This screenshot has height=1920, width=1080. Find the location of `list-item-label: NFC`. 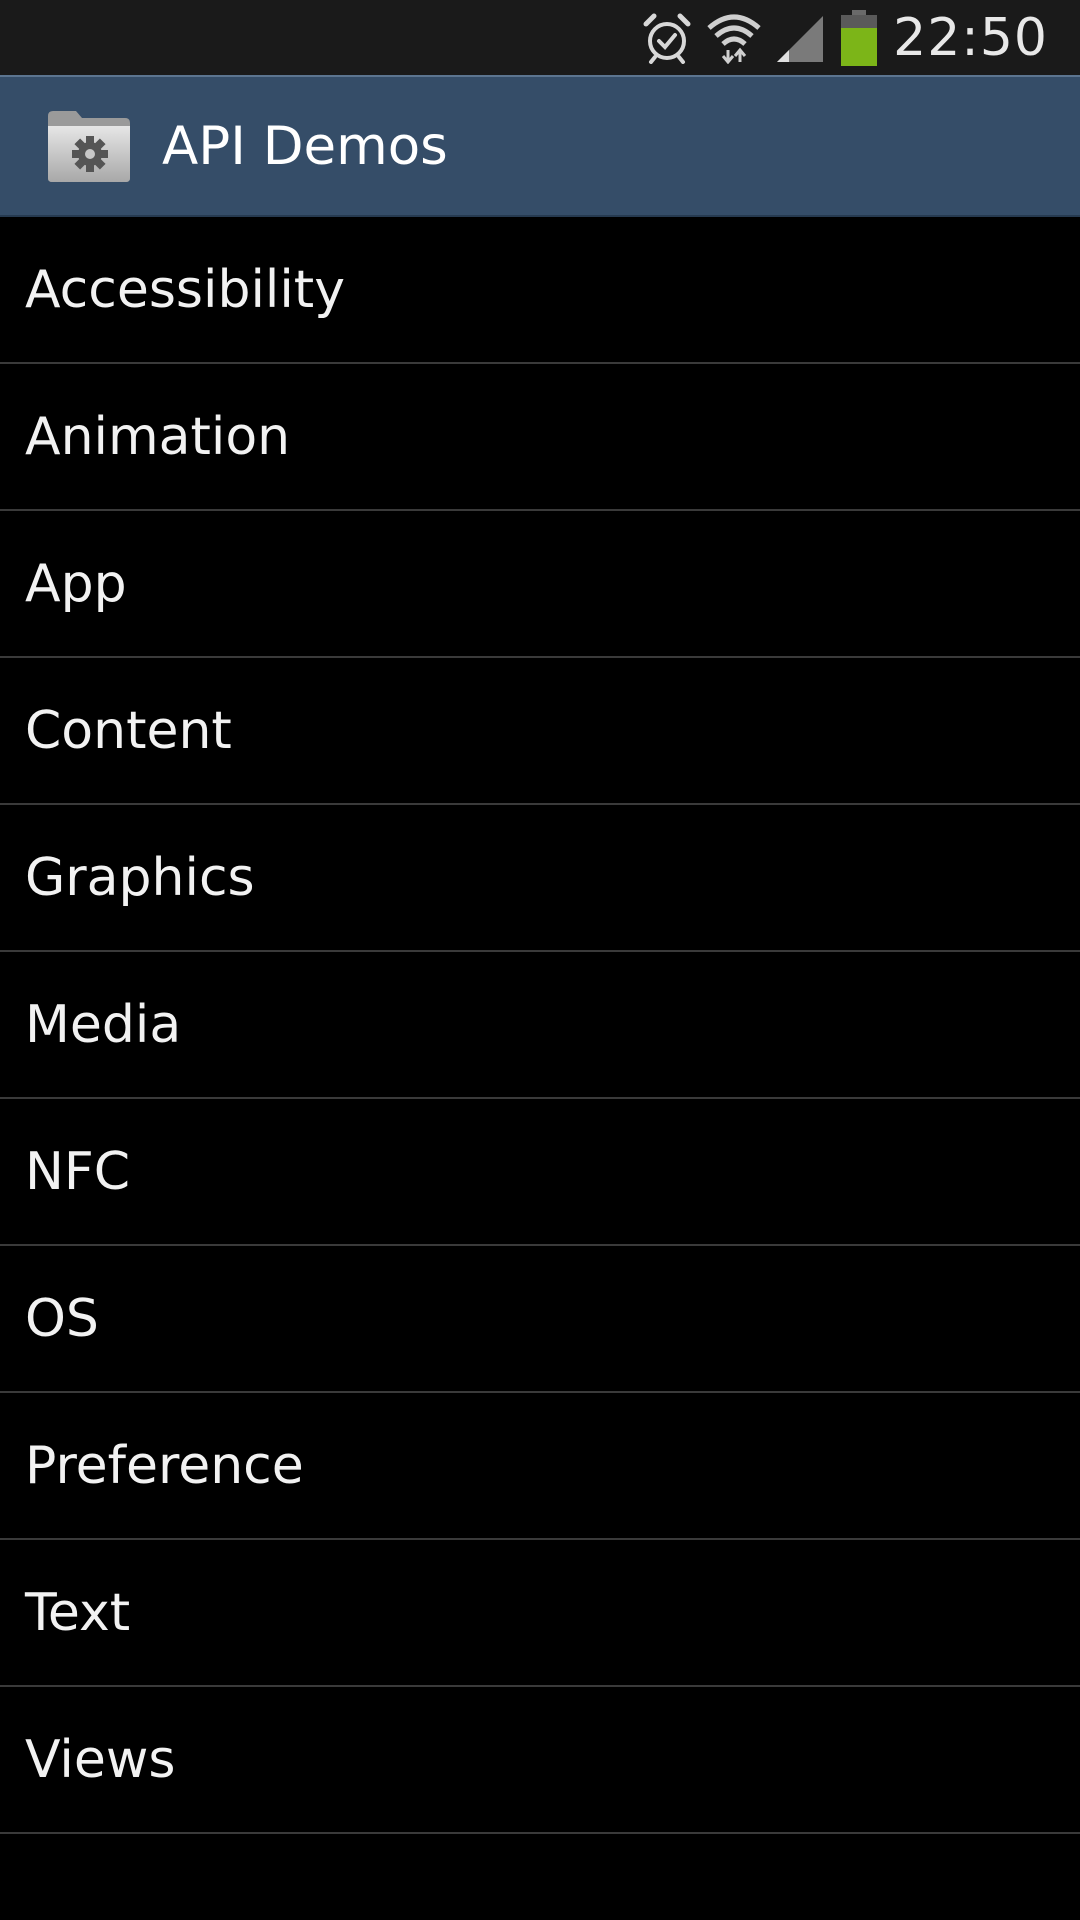

list-item-label: NFC is located at coordinates (78, 1171).